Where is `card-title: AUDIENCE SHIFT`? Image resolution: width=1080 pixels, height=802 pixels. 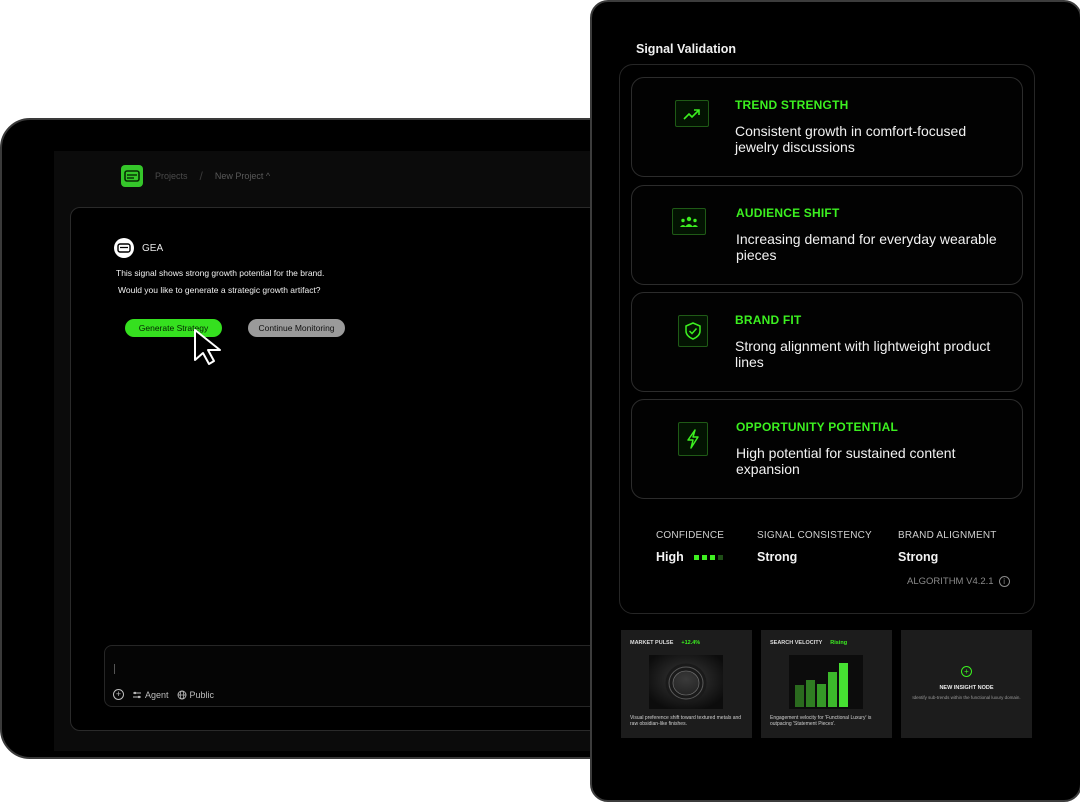
card-title: AUDIENCE SHIFT is located at coordinates (788, 213).